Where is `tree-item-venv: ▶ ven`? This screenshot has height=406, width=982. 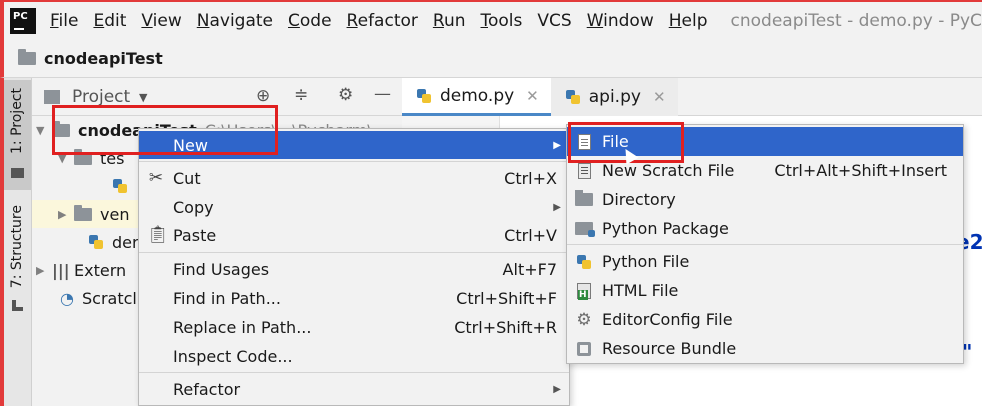 tree-item-venv: ▶ ven is located at coordinates (87, 214).